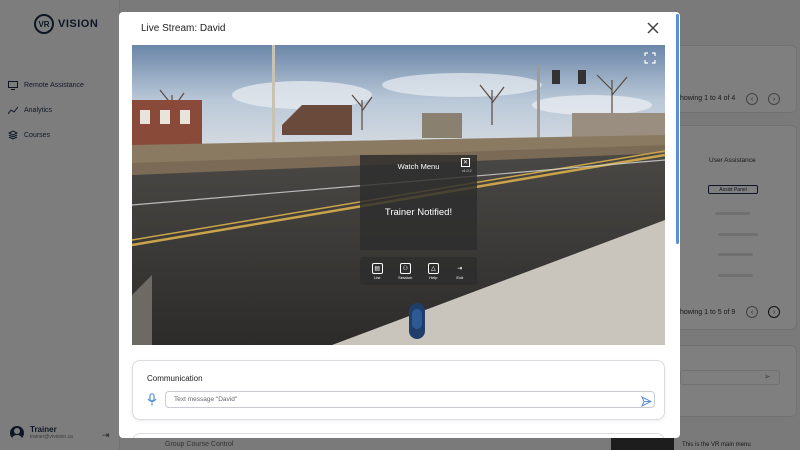 This screenshot has height=450, width=800. Describe the element at coordinates (175, 378) in the screenshot. I see `communication-title: Communication` at that location.